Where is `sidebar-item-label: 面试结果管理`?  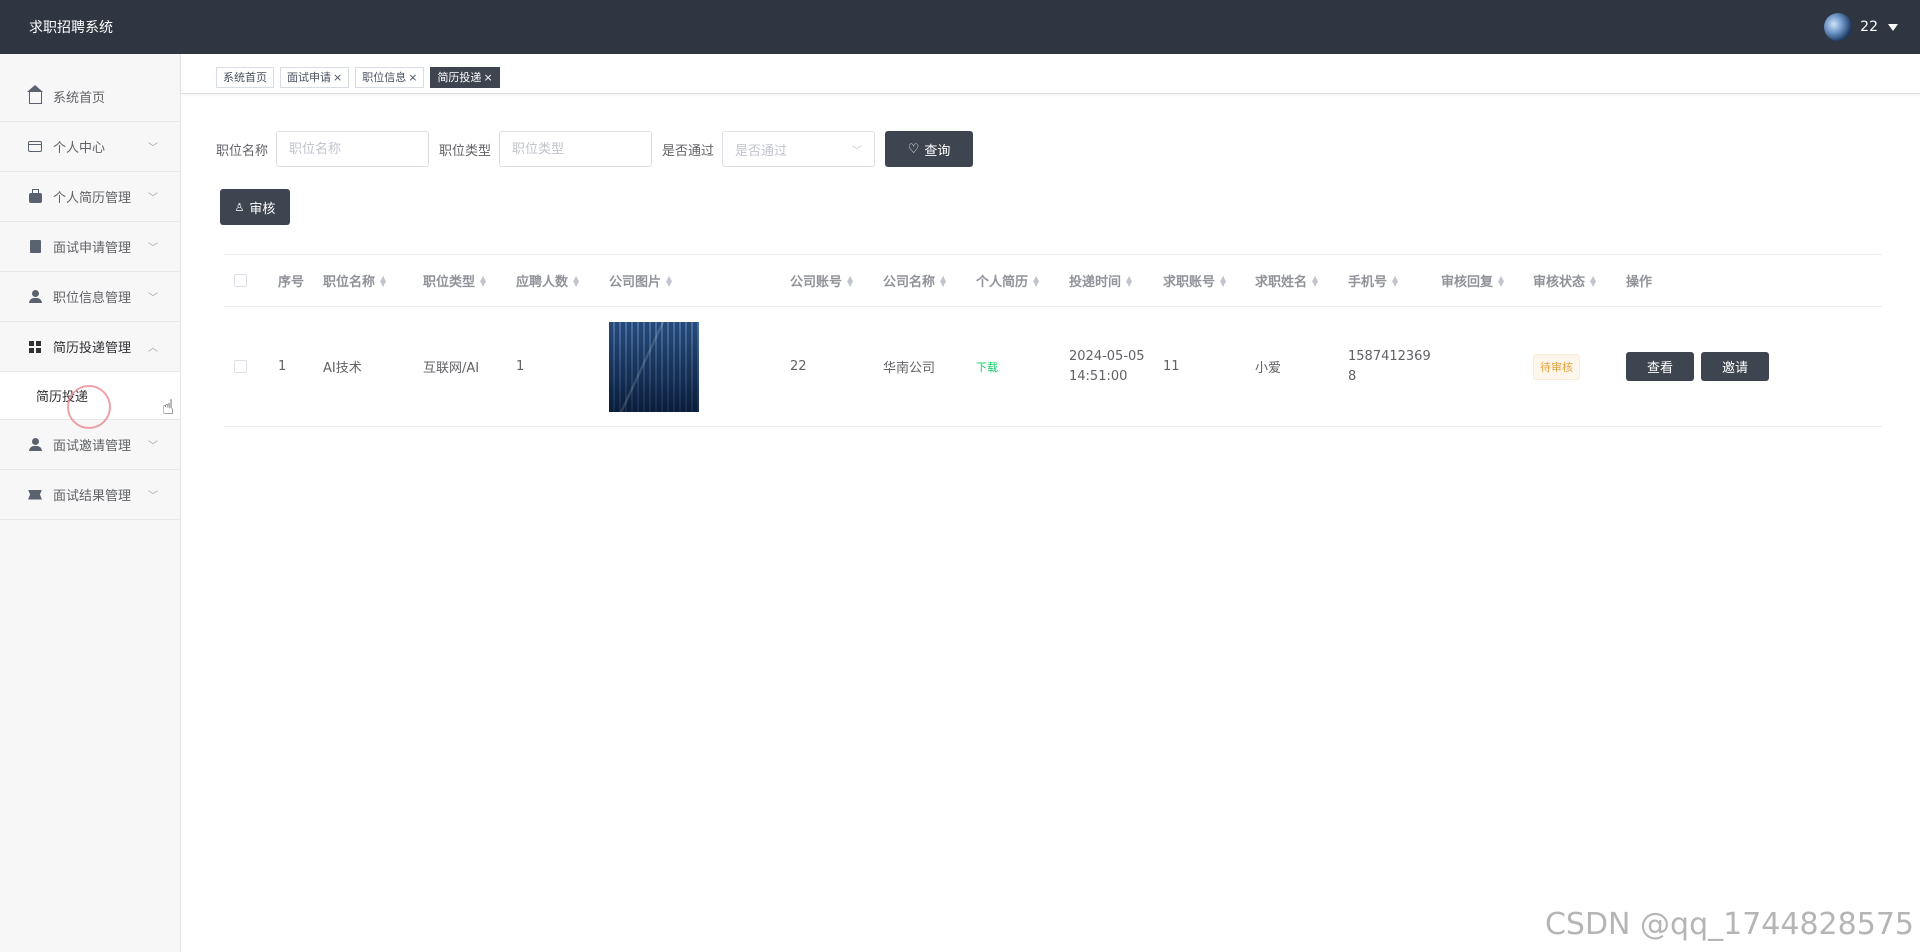 sidebar-item-label: 面试结果管理 is located at coordinates (92, 496).